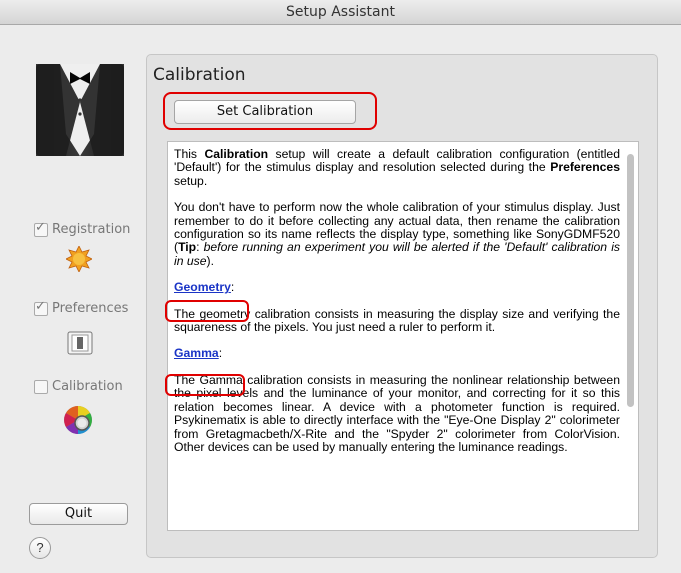 This screenshot has height=573, width=681. Describe the element at coordinates (630, 280) in the screenshot. I see `vertical-scrollbar` at that location.